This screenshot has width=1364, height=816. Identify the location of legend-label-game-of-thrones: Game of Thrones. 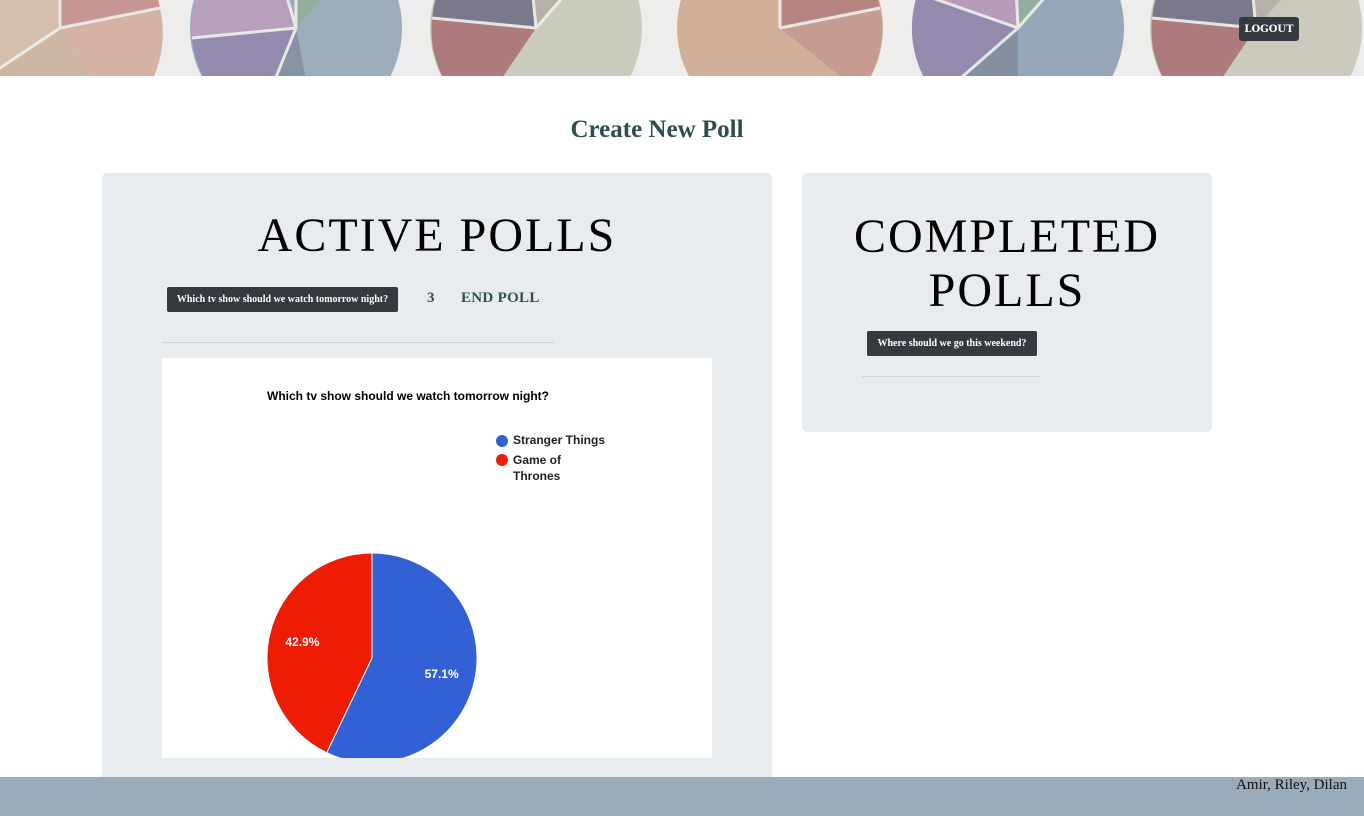
(537, 468).